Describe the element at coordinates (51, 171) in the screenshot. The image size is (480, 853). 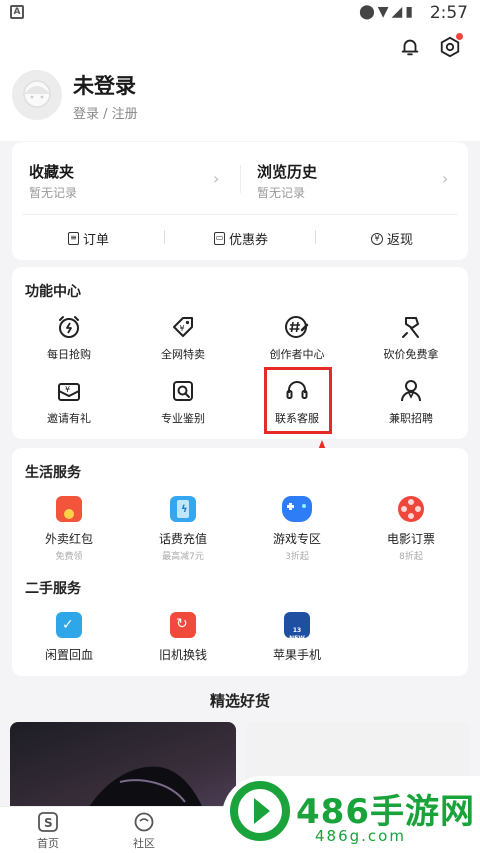
I see `favorites-title: 收藏夹` at that location.